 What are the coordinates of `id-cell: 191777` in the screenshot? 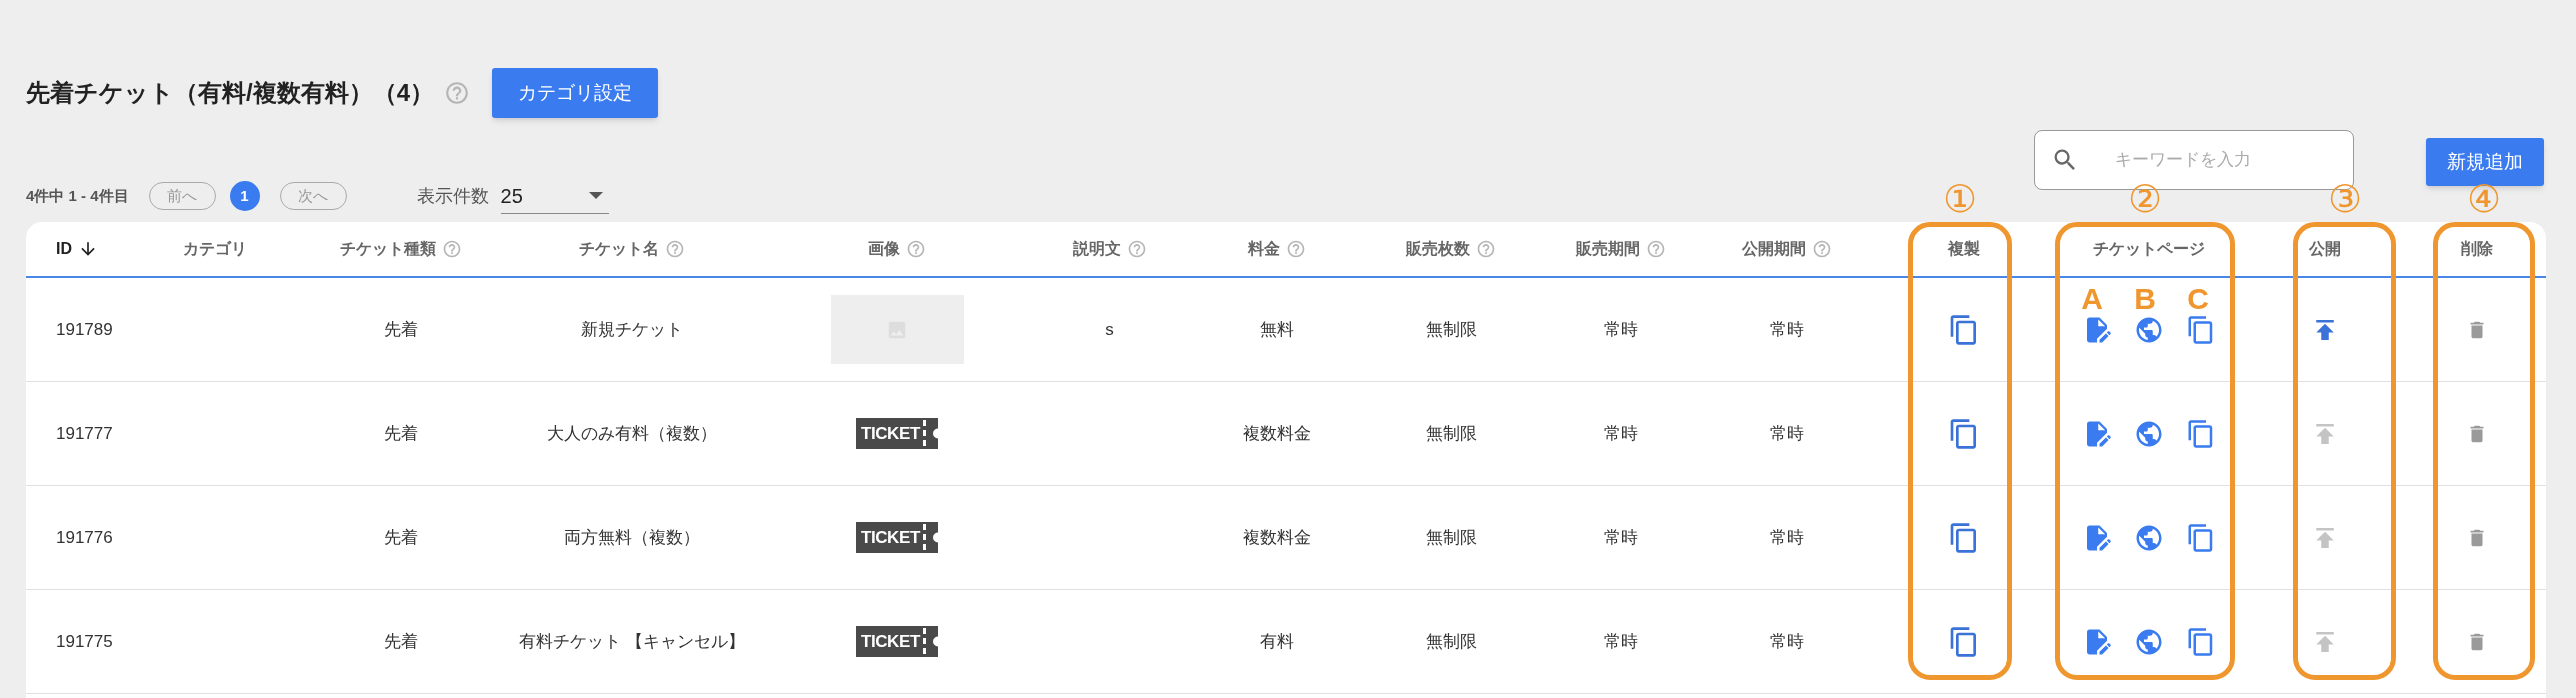 It's located at (84, 433).